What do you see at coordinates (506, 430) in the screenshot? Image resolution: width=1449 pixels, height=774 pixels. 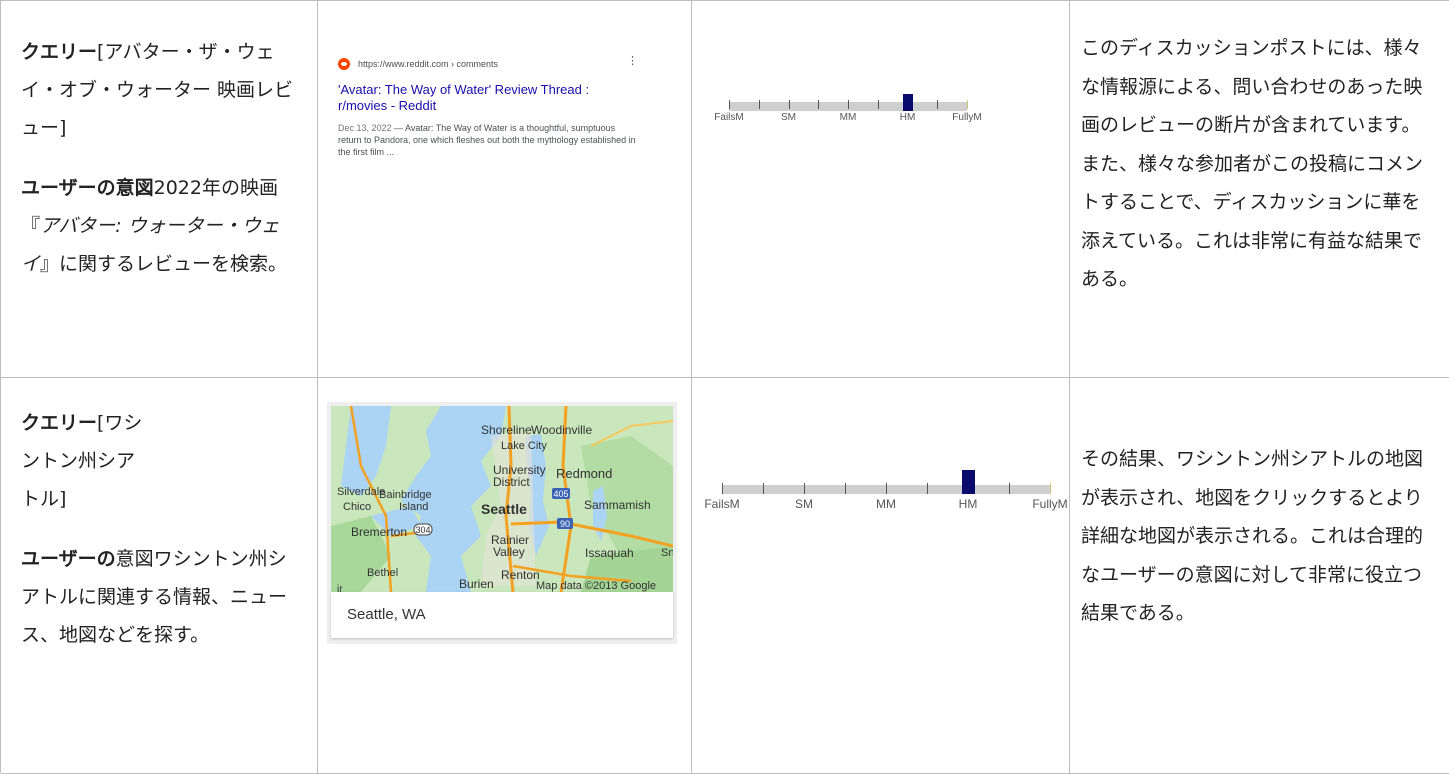 I see `map-place-label: Shoreline` at bounding box center [506, 430].